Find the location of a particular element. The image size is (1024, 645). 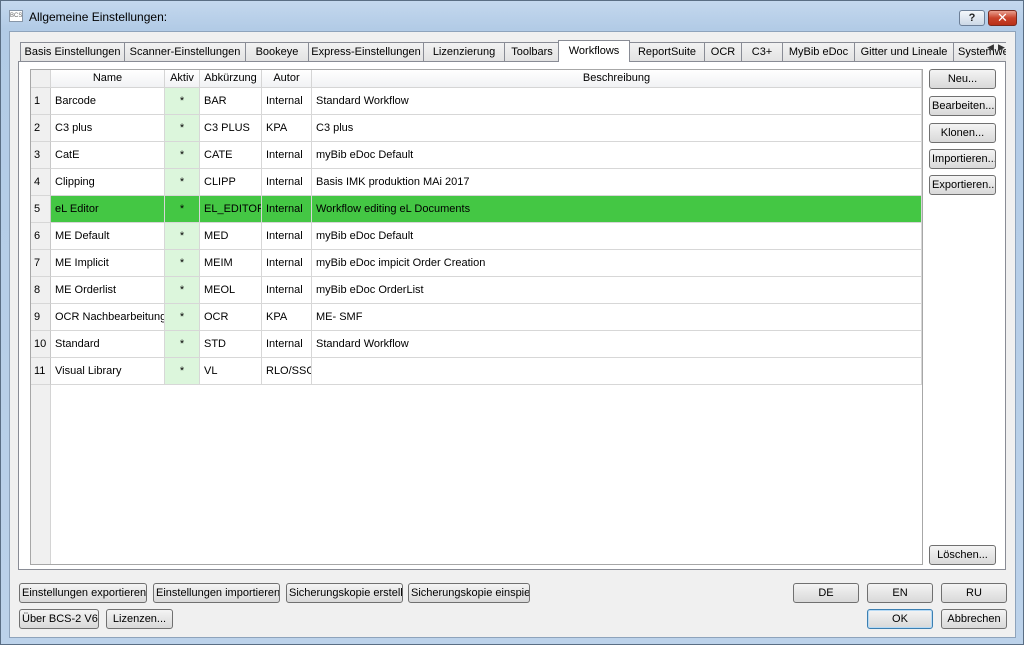

tab-lizenzierung: Lizenzierung is located at coordinates (464, 51).